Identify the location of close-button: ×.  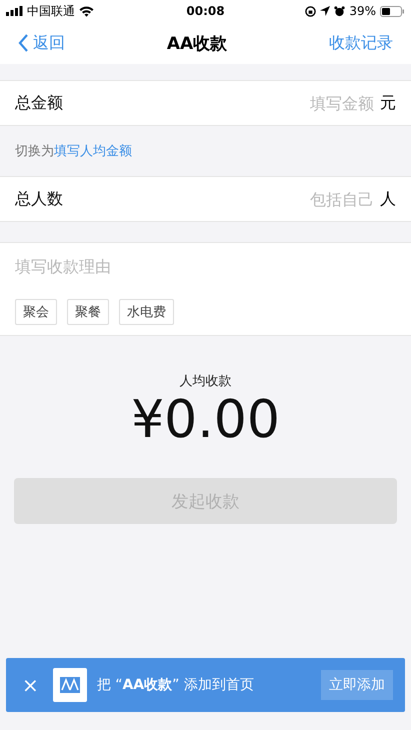
(30, 685).